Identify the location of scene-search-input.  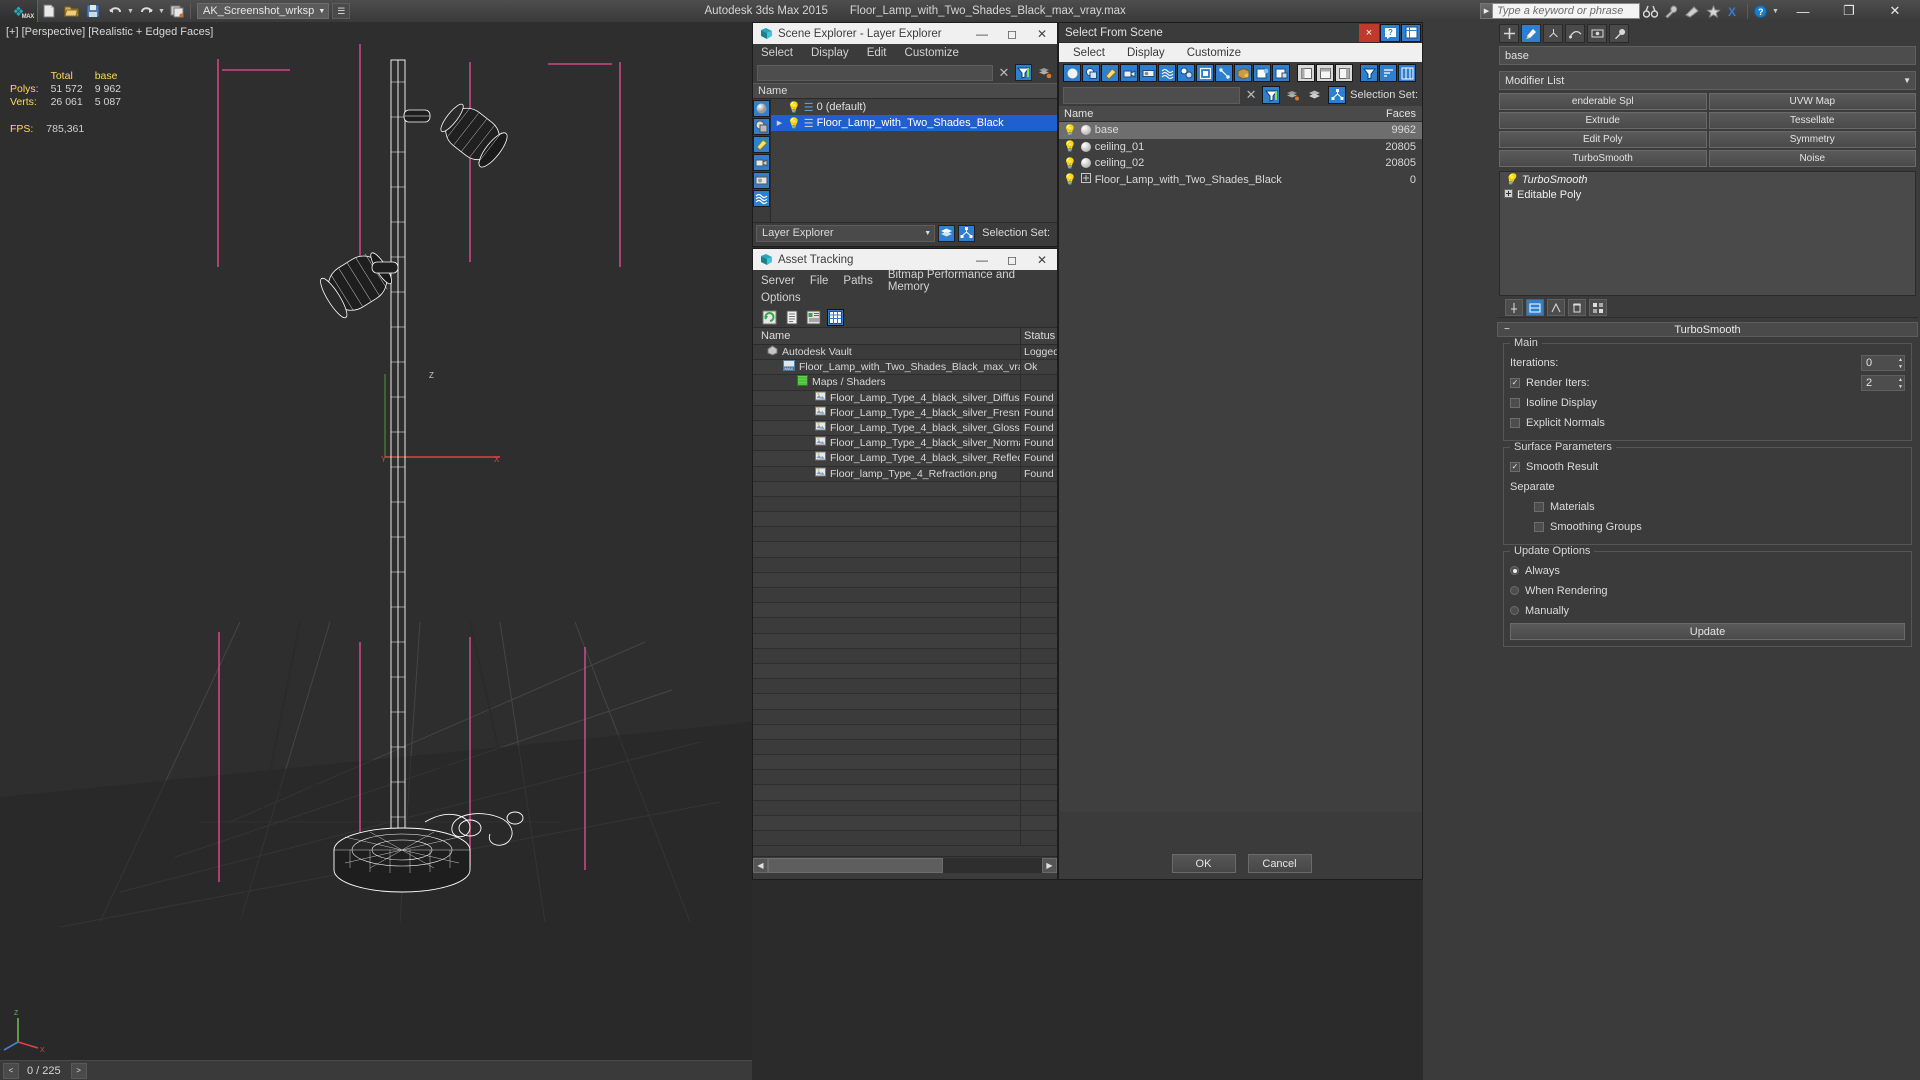
(1152, 95).